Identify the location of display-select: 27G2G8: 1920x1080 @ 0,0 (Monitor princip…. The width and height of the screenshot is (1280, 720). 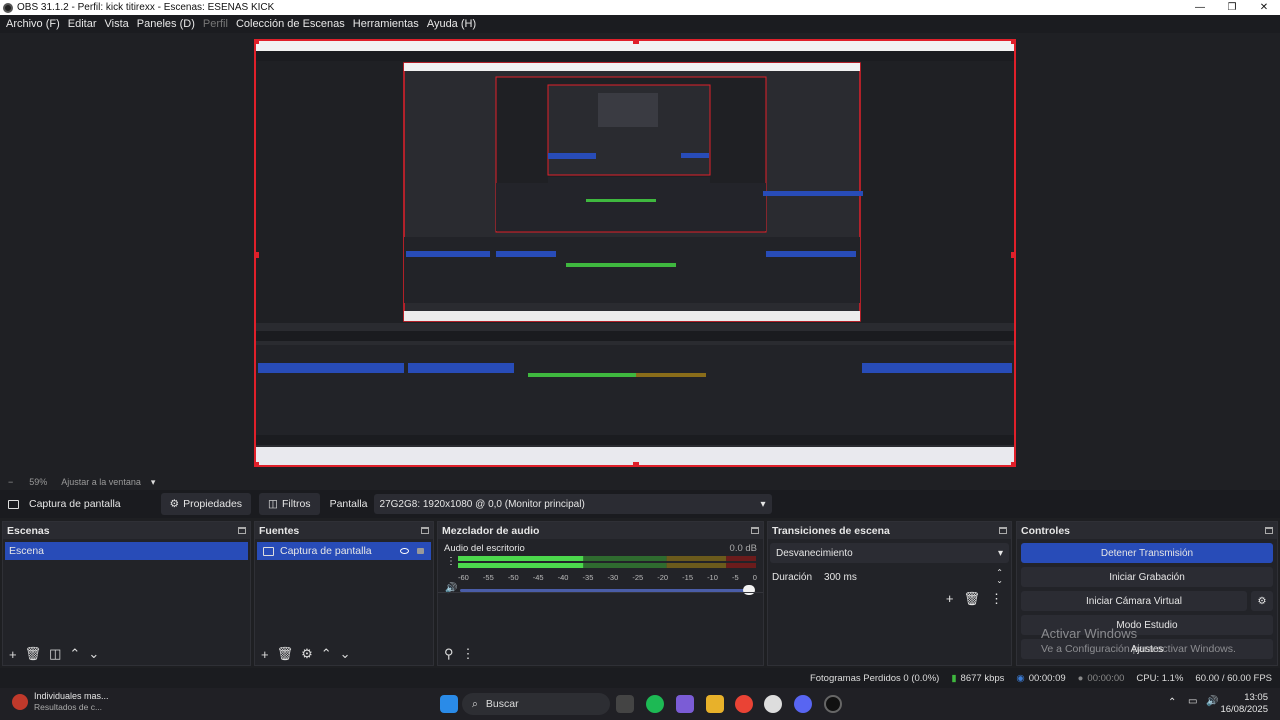
(572, 504).